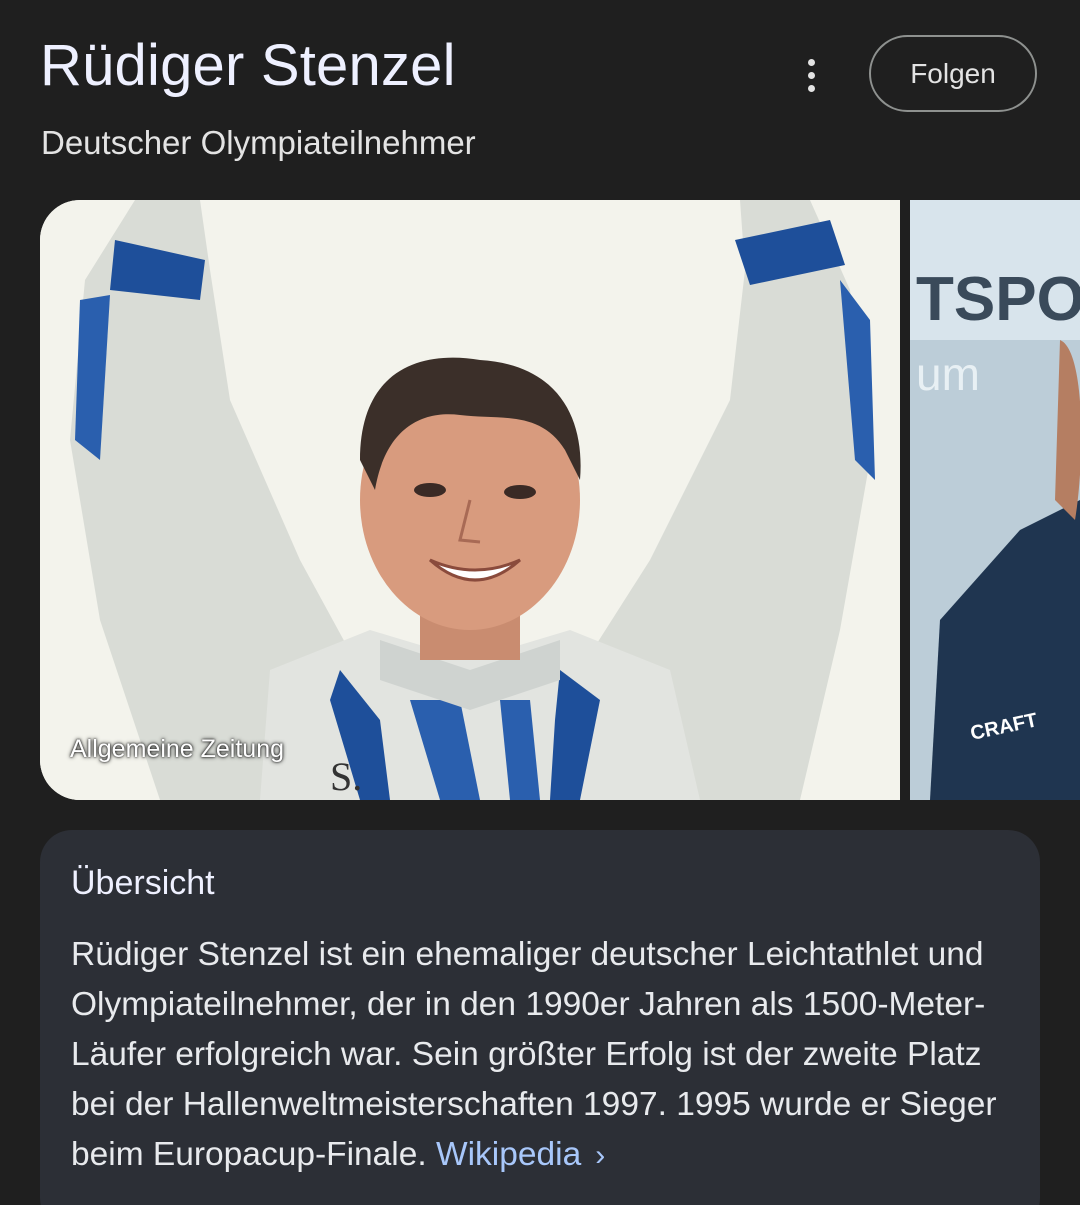 The width and height of the screenshot is (1080, 1205). Describe the element at coordinates (346, 776) in the screenshot. I see `svg-text: S.` at that location.